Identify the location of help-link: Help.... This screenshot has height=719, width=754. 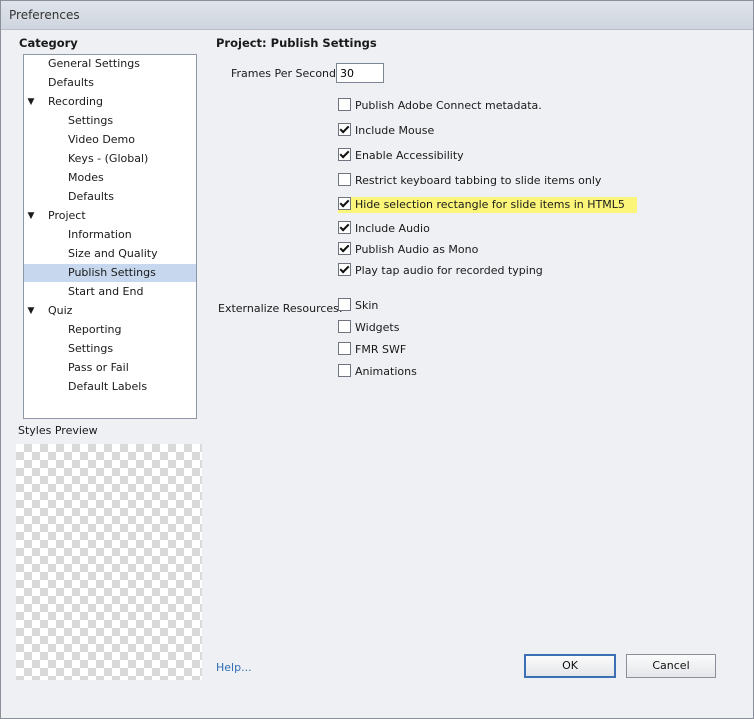
(234, 667).